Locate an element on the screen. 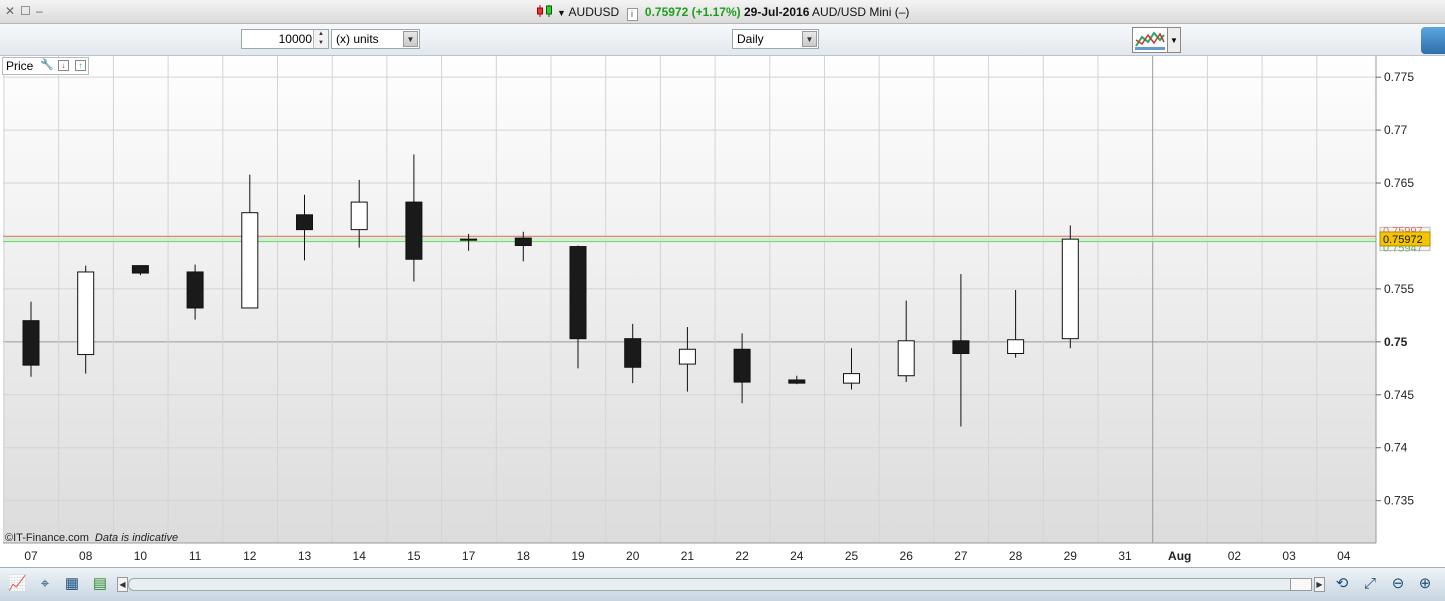 This screenshot has width=1445, height=601. x-tick-label: Aug is located at coordinates (1179, 556).